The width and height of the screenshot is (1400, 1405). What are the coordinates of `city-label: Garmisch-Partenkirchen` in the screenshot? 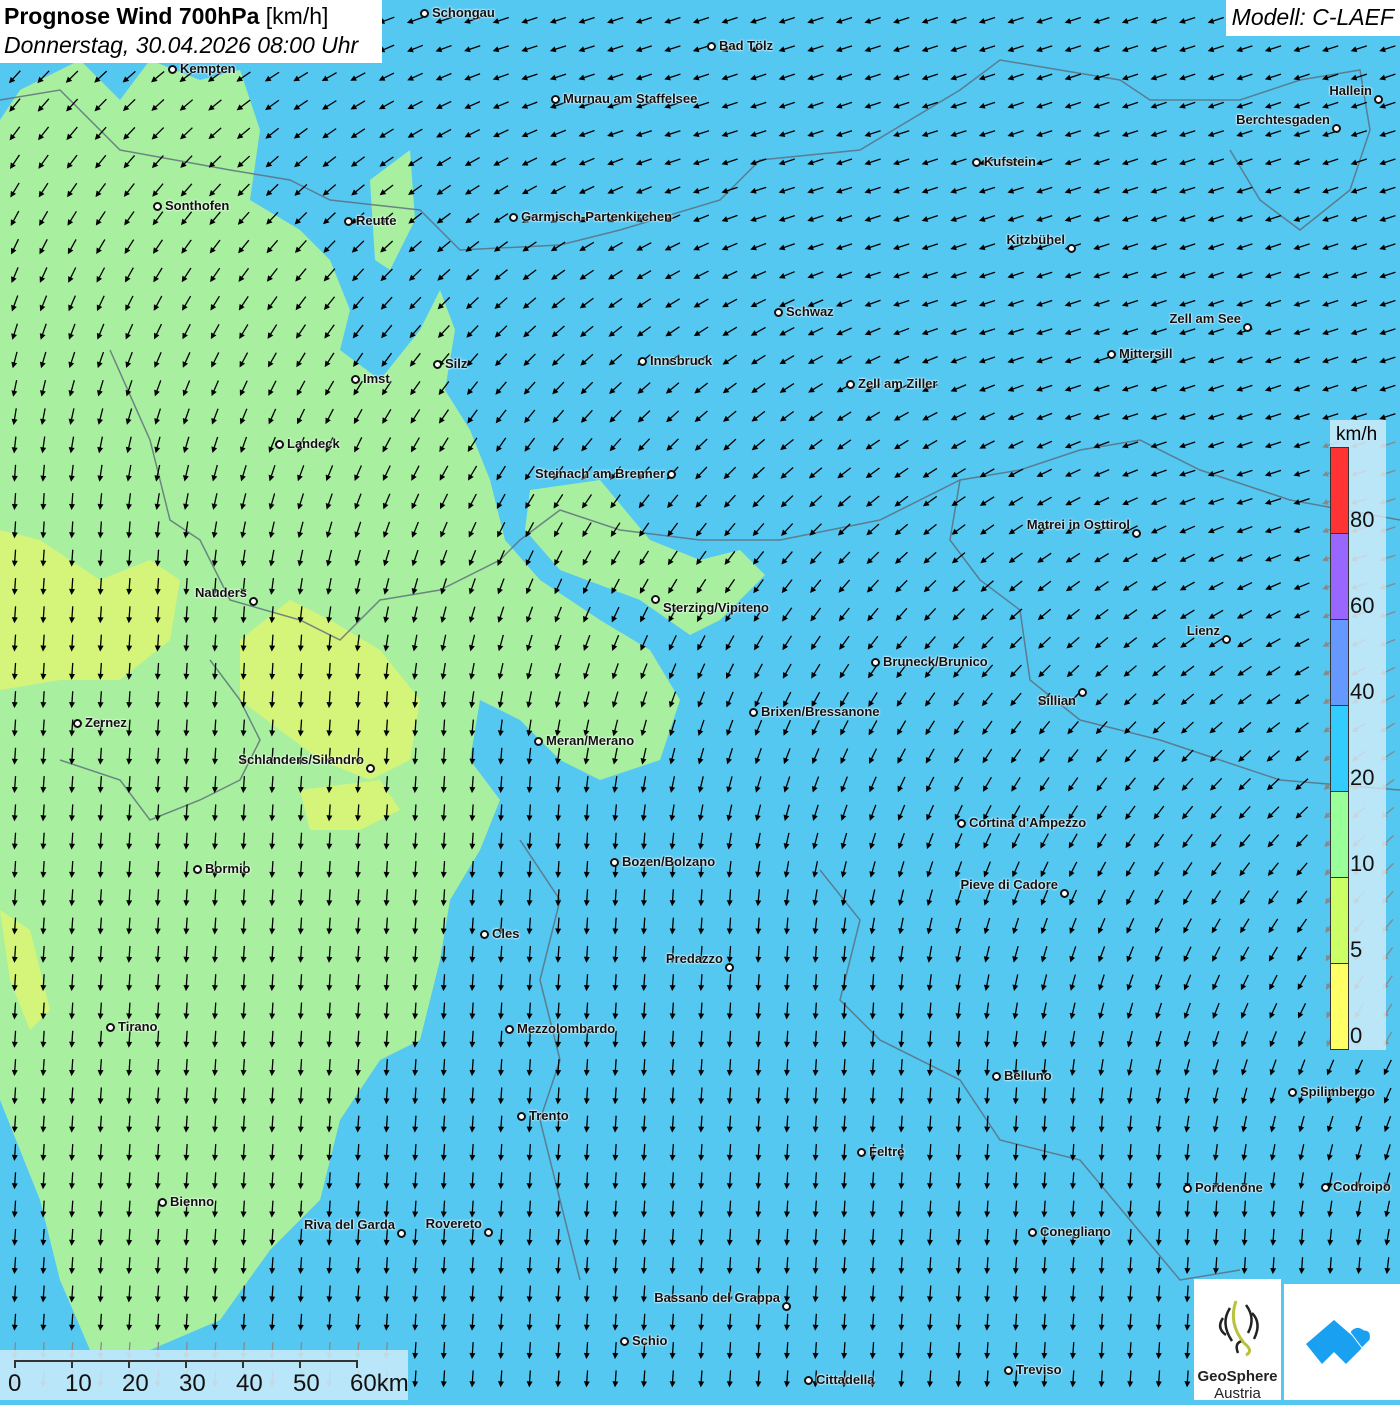 It's located at (597, 216).